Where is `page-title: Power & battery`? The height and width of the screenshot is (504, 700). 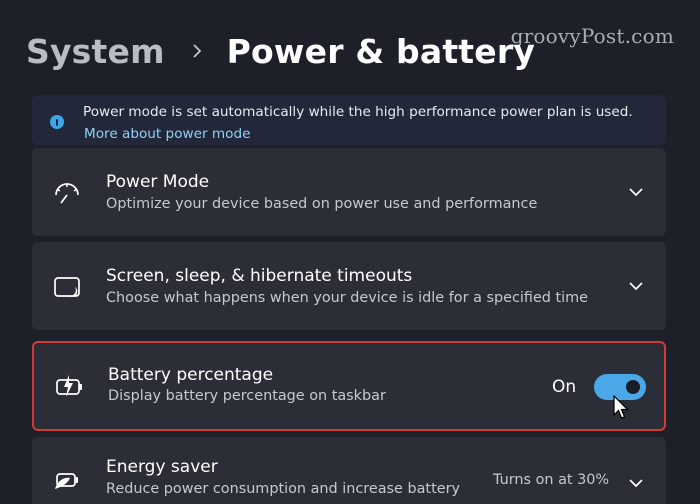 page-title: Power & battery is located at coordinates (381, 51).